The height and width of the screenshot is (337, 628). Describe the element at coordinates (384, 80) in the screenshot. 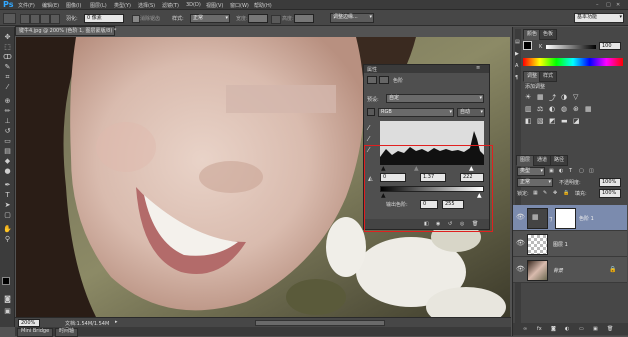

I see `mask-icon` at that location.